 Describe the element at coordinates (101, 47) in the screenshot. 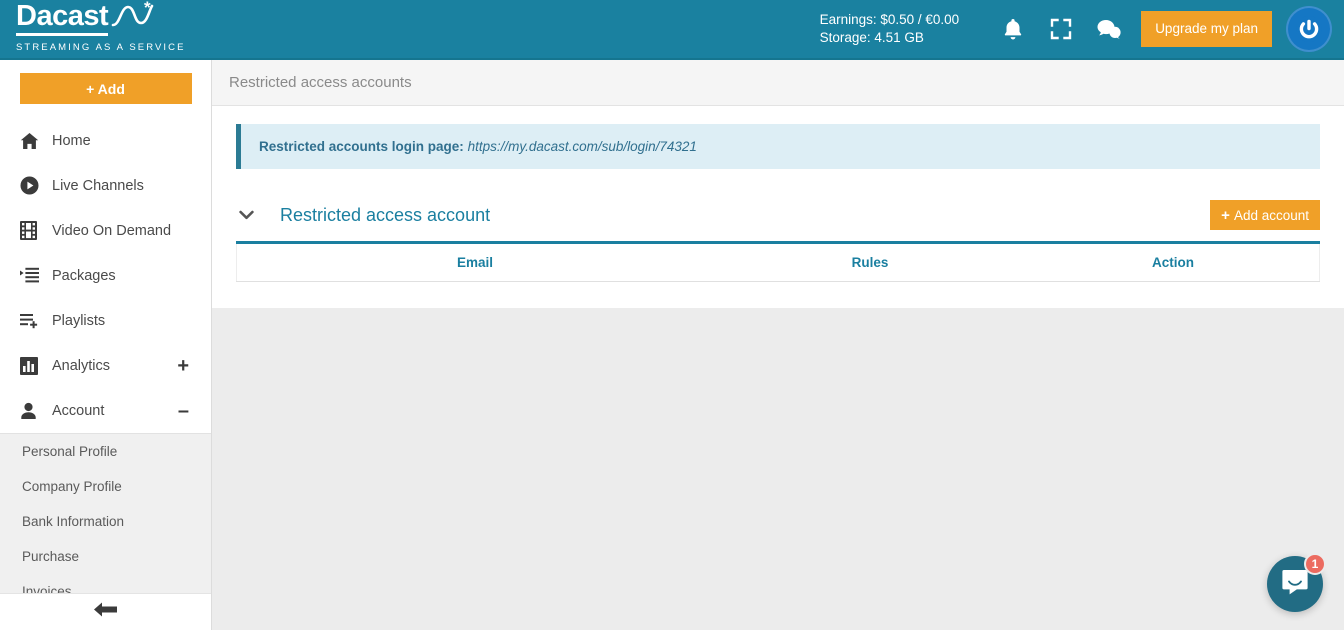

I see `brand-tagline: STREAMING AS A SERVICE` at that location.